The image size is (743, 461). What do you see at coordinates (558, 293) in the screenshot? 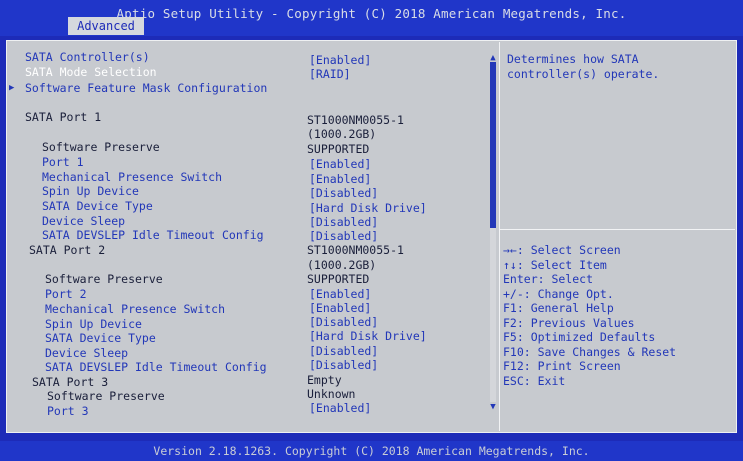
I see `key-change-option: +/-: Change Opt.` at bounding box center [558, 293].